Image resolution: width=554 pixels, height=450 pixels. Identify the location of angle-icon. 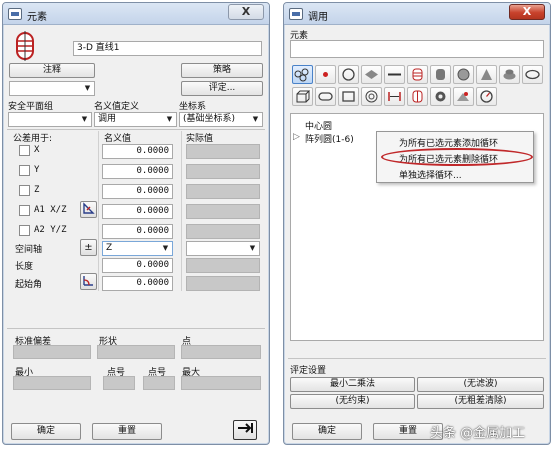
(88, 281).